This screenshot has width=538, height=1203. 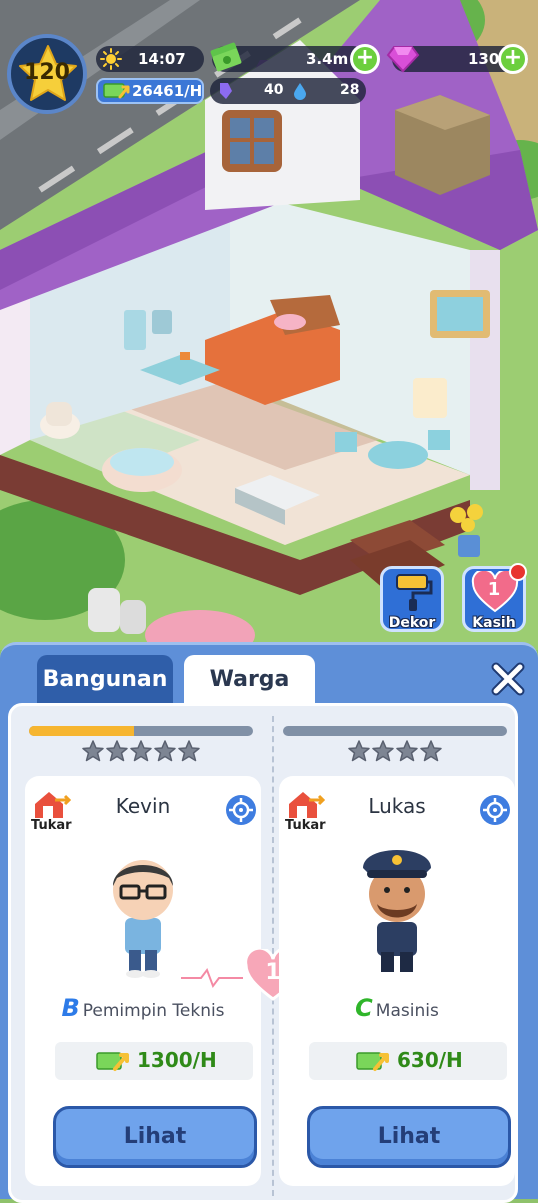 I want to click on resources-pill: 40 28, so click(x=288, y=91).